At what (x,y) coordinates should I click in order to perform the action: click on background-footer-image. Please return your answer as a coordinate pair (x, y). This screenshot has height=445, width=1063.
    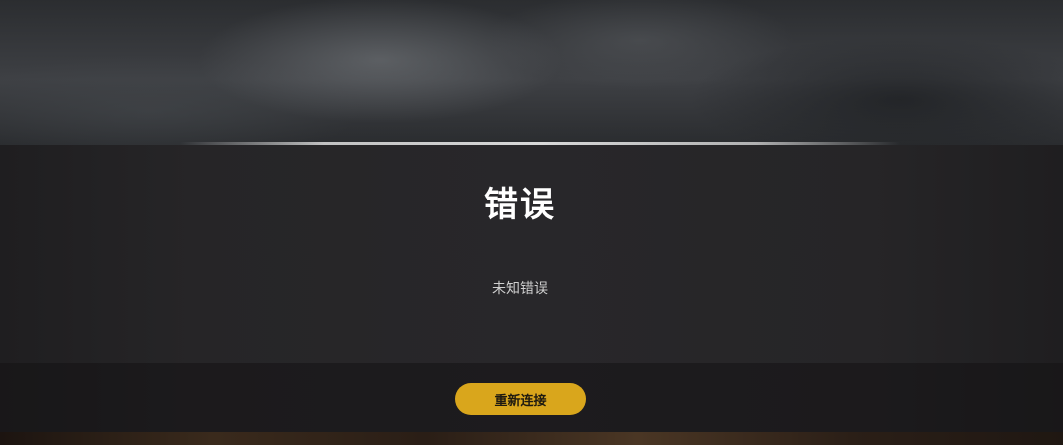
    Looking at the image, I should click on (531, 438).